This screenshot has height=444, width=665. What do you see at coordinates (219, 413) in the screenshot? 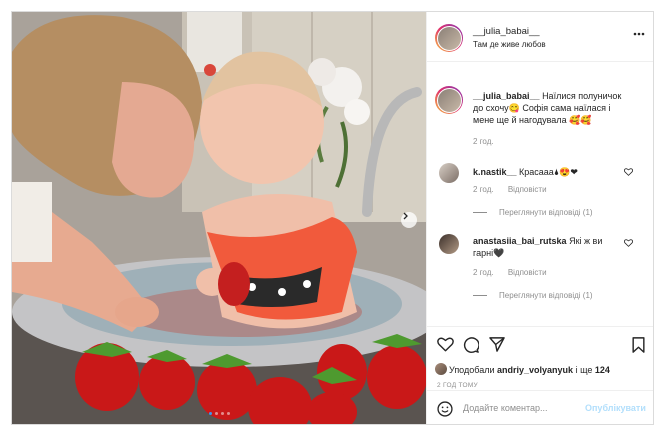
I see `carousel-indicators` at bounding box center [219, 413].